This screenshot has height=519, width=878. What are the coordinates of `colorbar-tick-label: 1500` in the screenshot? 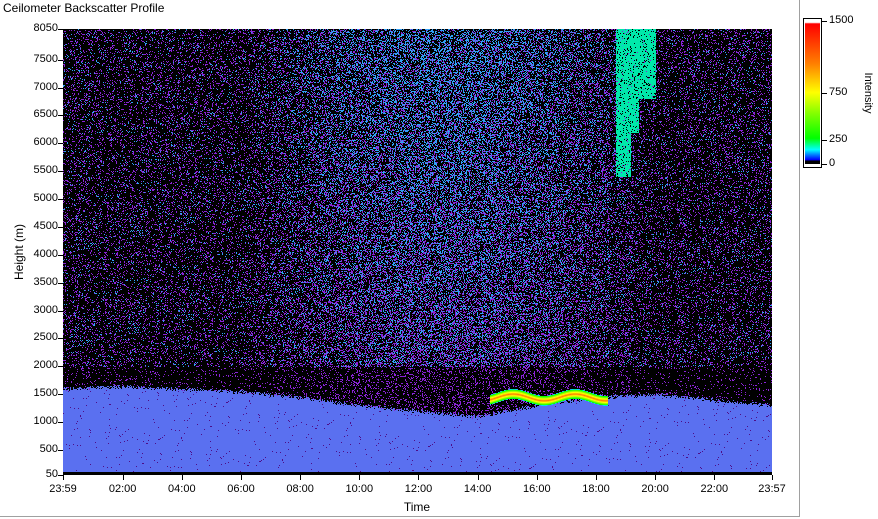 It's located at (841, 20).